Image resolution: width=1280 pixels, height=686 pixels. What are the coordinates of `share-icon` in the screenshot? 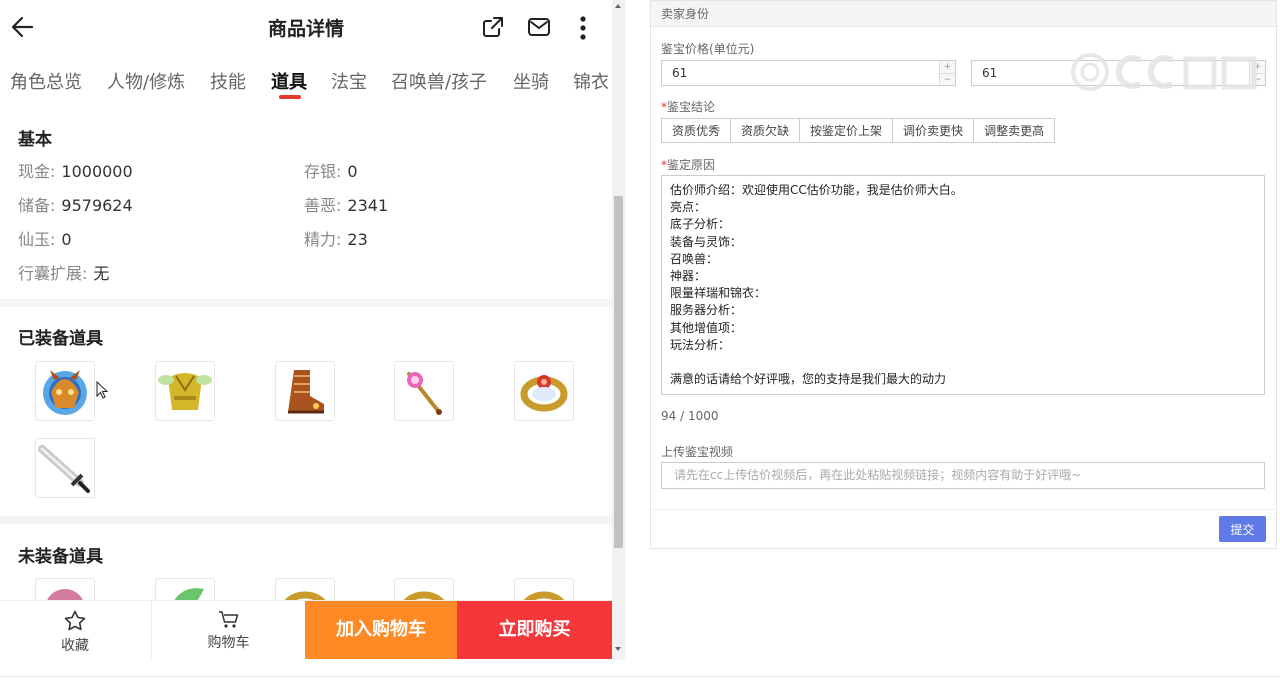 It's located at (493, 27).